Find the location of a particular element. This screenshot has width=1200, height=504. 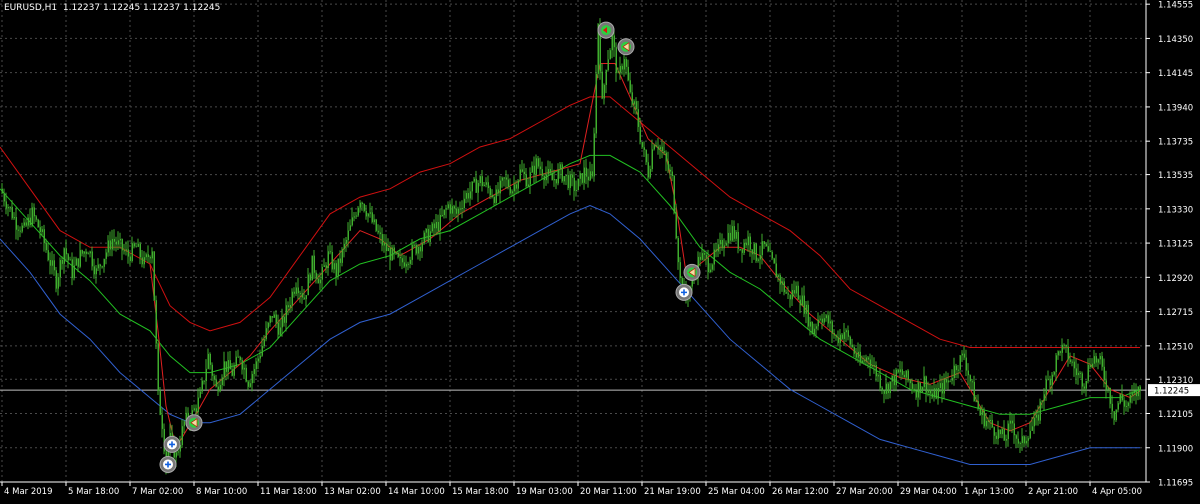

y-tick-label: 1.13735 is located at coordinates (1175, 143).